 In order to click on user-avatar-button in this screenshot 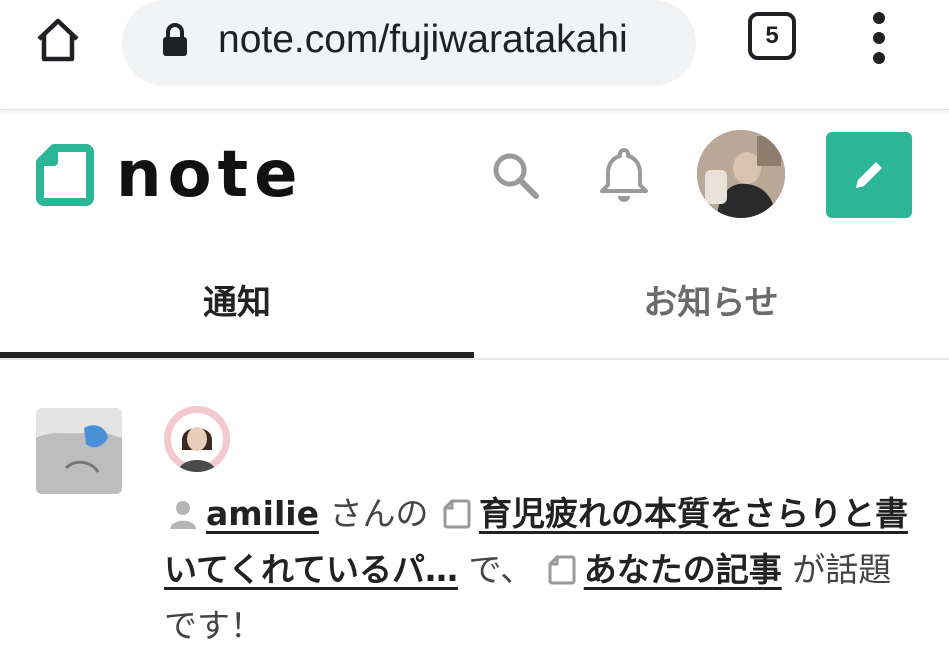, I will do `click(741, 174)`.